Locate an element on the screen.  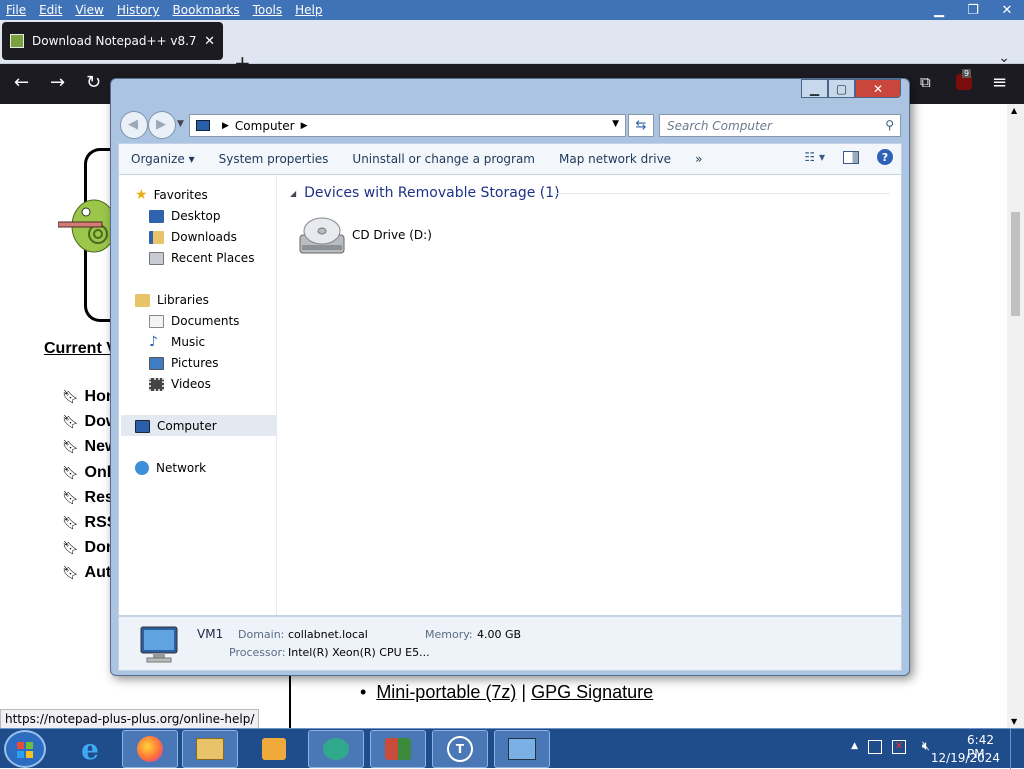
scrollbar-thumb is located at coordinates (1015, 264).